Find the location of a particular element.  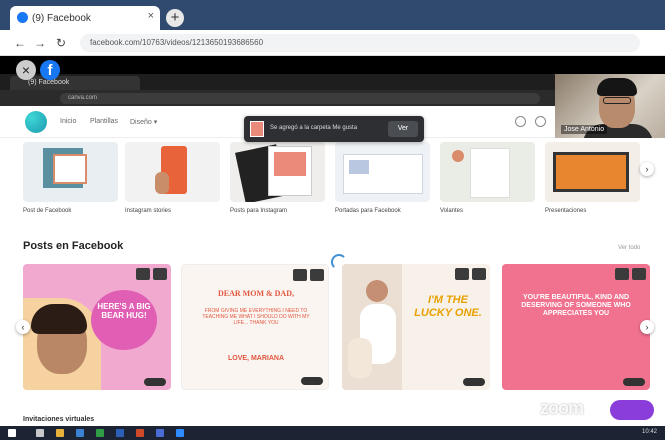

inner-tab-bar: (9) Facebook is located at coordinates (277, 82).